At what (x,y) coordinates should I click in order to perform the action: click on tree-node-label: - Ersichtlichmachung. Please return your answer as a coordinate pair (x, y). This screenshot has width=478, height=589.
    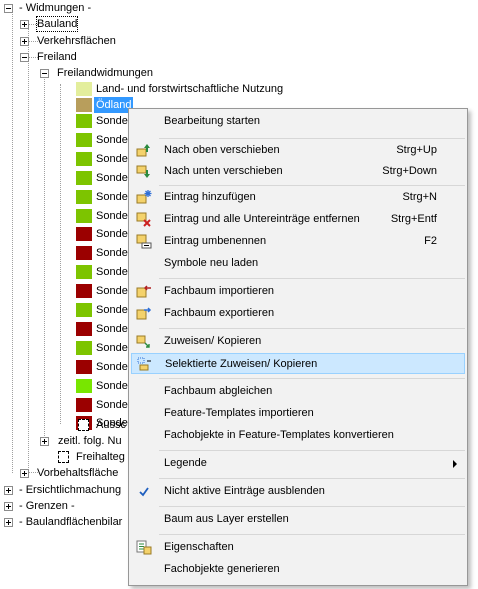
    Looking at the image, I should click on (70, 490).